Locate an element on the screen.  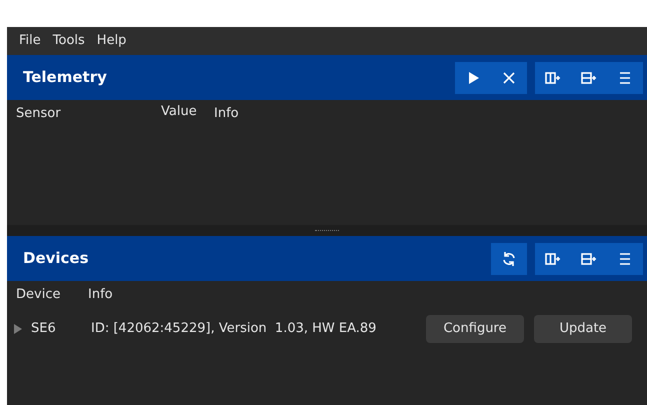
menu-item: Help is located at coordinates (111, 41).